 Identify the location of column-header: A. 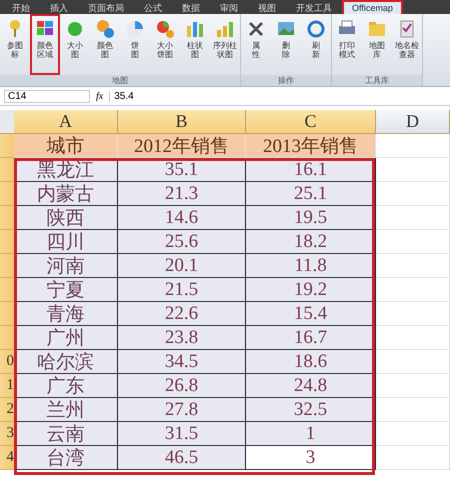
(66, 122).